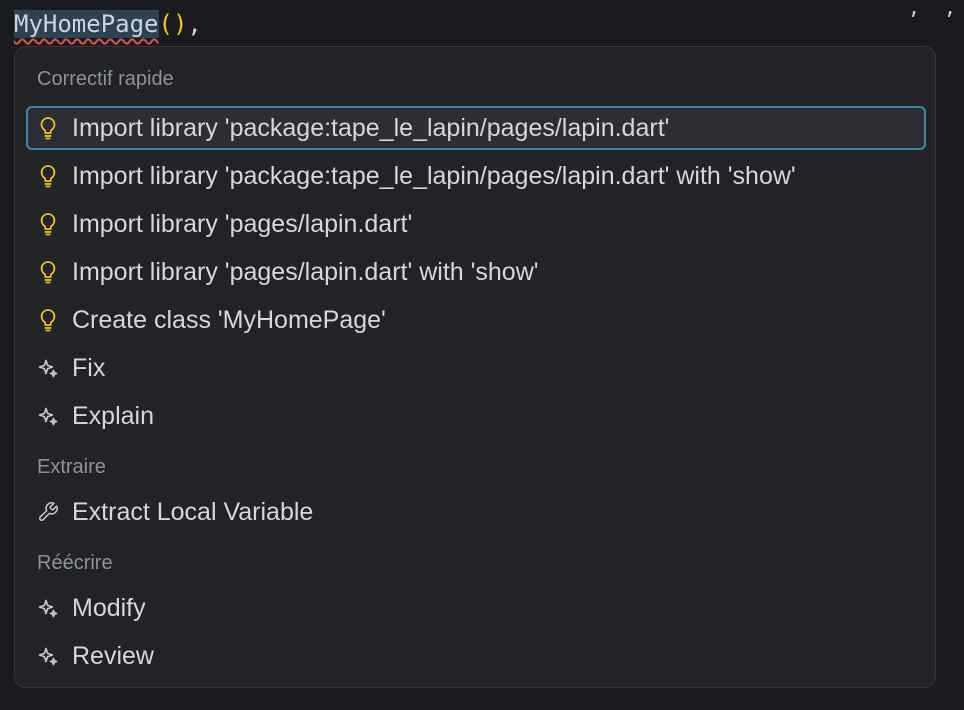 This screenshot has width=964, height=710. What do you see at coordinates (476, 512) in the screenshot?
I see `menu-item-extract-local-variable: Extract Local Variable` at bounding box center [476, 512].